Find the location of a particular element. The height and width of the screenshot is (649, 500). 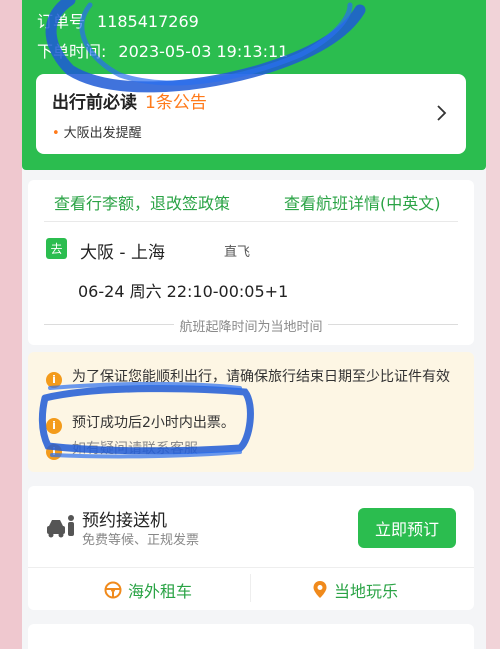

warning-item: i 预订成功后2小时内出票。 is located at coordinates (140, 423).